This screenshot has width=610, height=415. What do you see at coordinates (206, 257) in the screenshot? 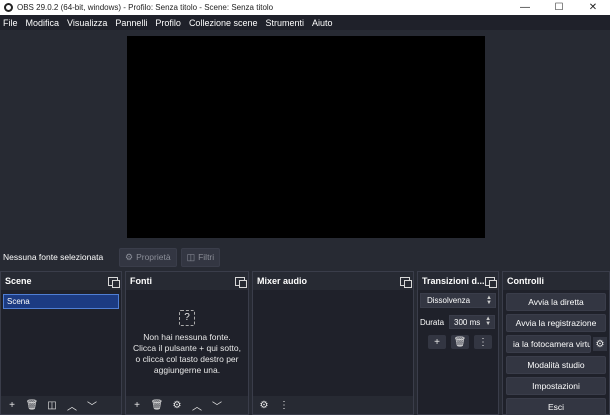
I see `filters-label: Filtri` at bounding box center [206, 257].